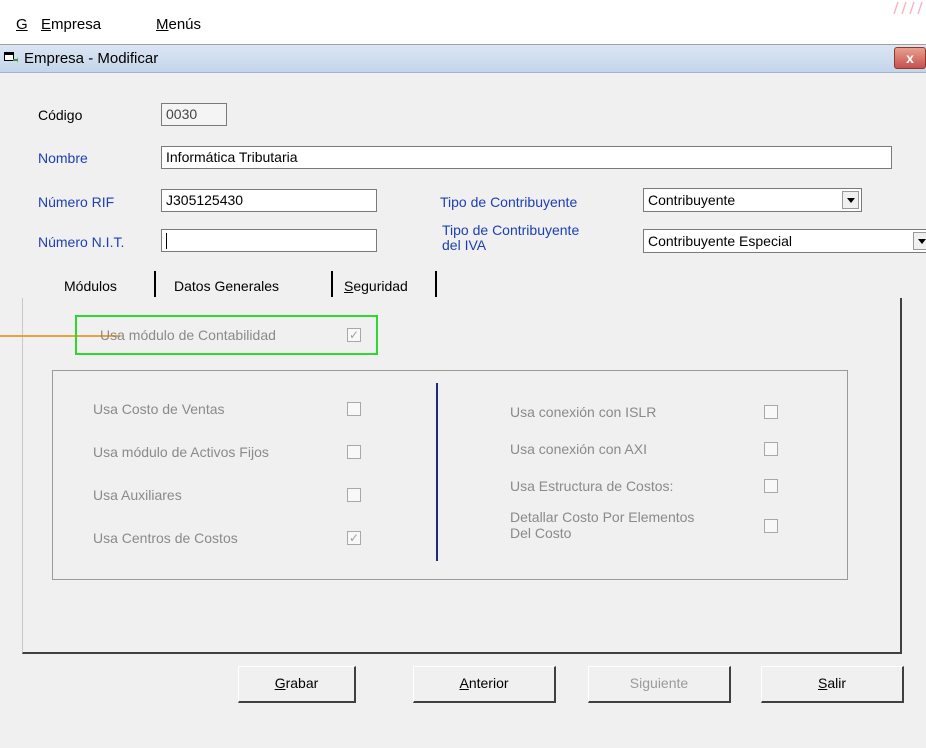 The height and width of the screenshot is (748, 926). I want to click on codigo-field: 0030, so click(194, 114).